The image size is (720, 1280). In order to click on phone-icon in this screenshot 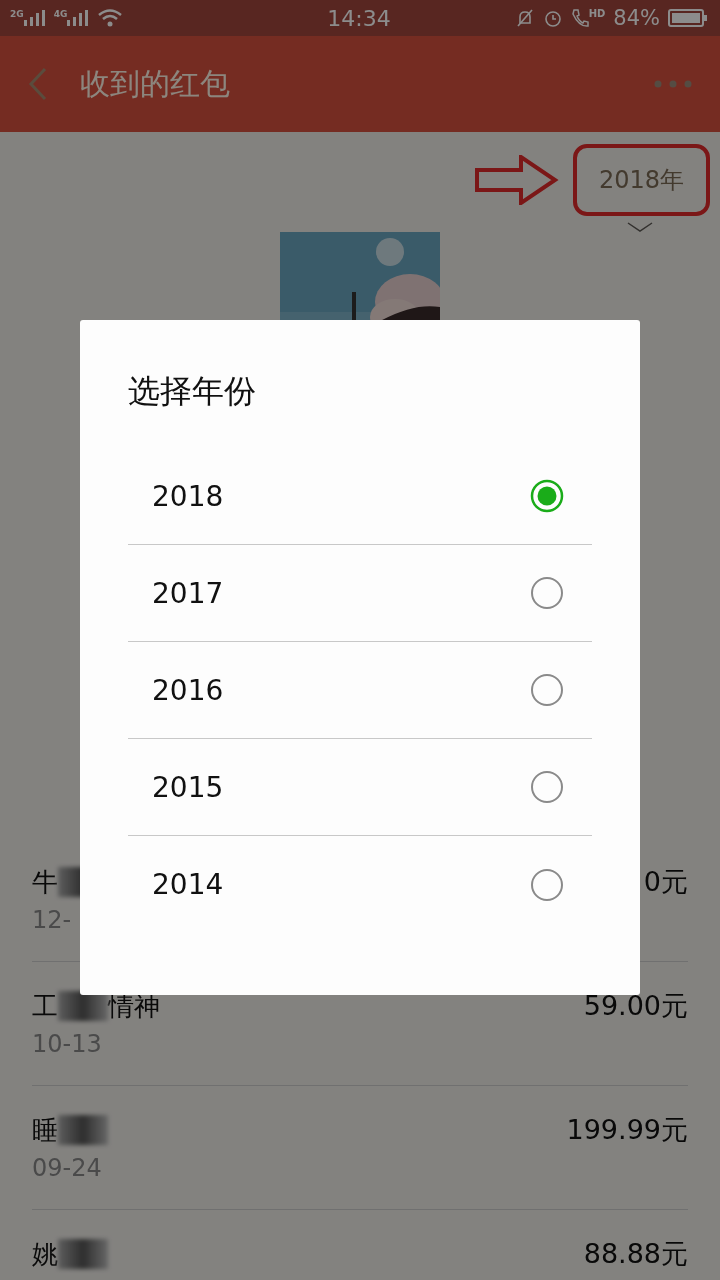, I will do `click(579, 18)`.